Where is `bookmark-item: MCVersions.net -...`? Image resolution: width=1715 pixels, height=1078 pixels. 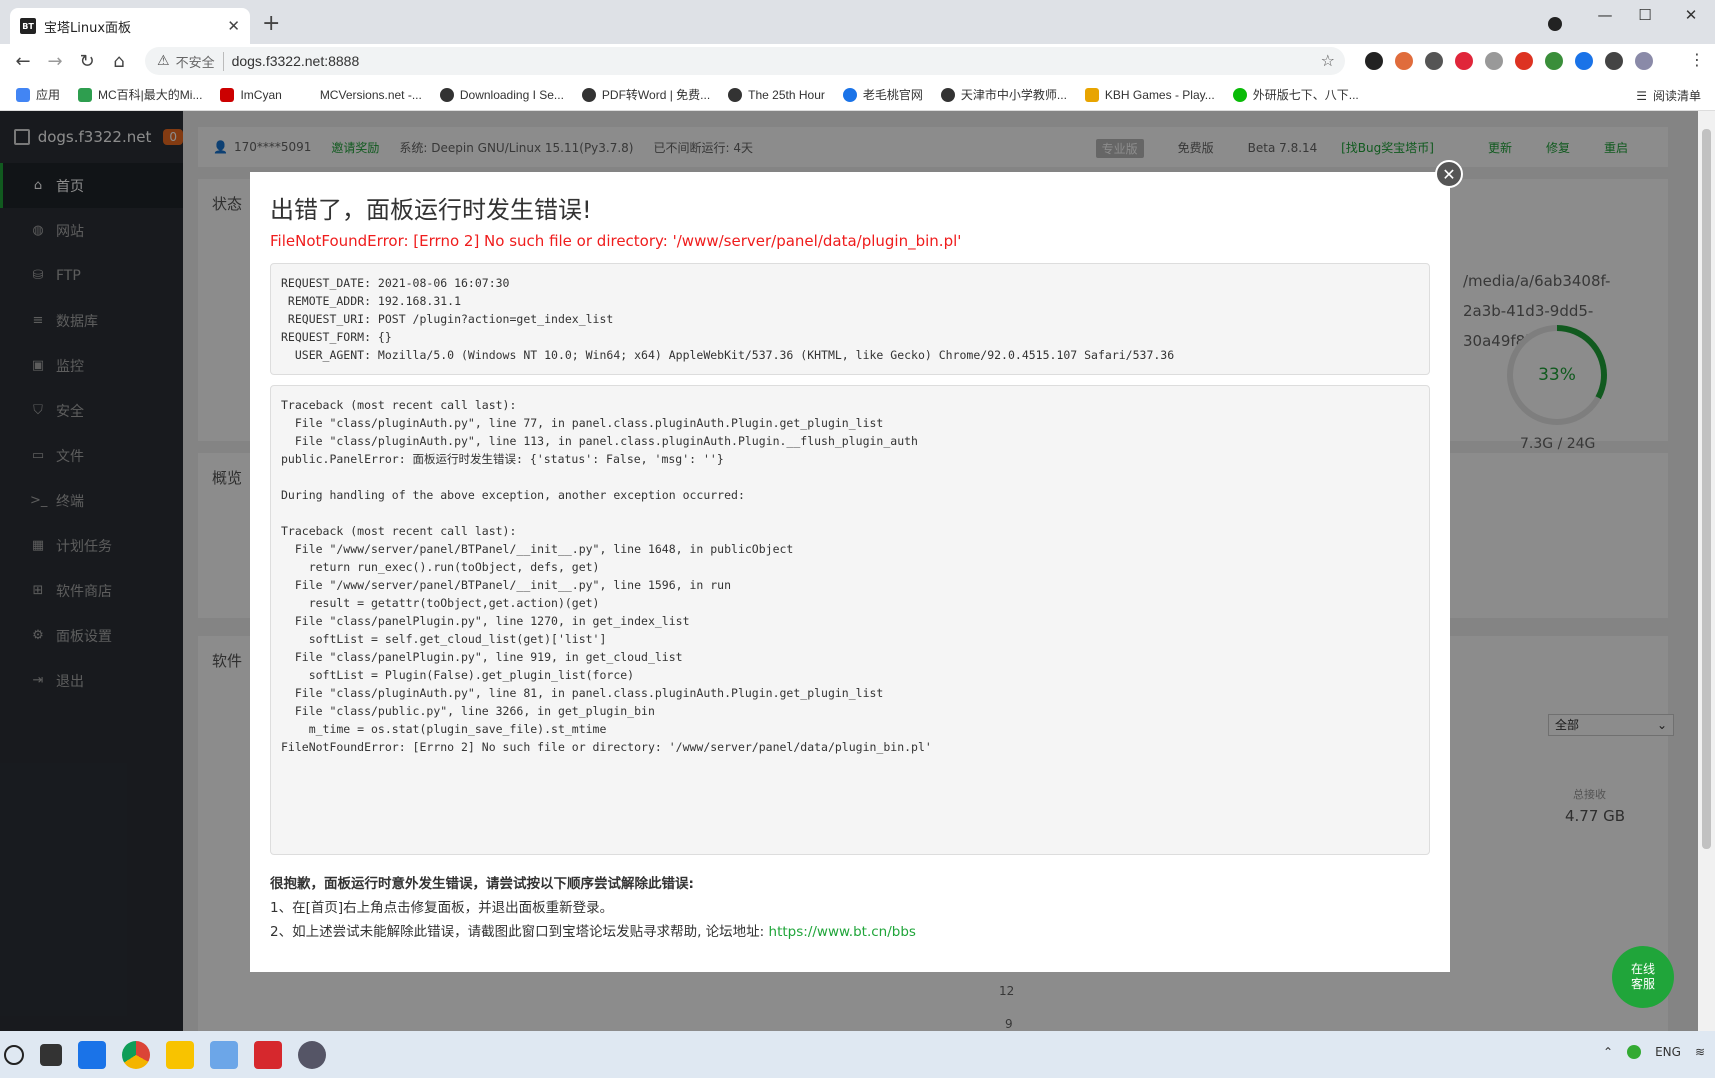
bookmark-item: MCVersions.net -... is located at coordinates (360, 94).